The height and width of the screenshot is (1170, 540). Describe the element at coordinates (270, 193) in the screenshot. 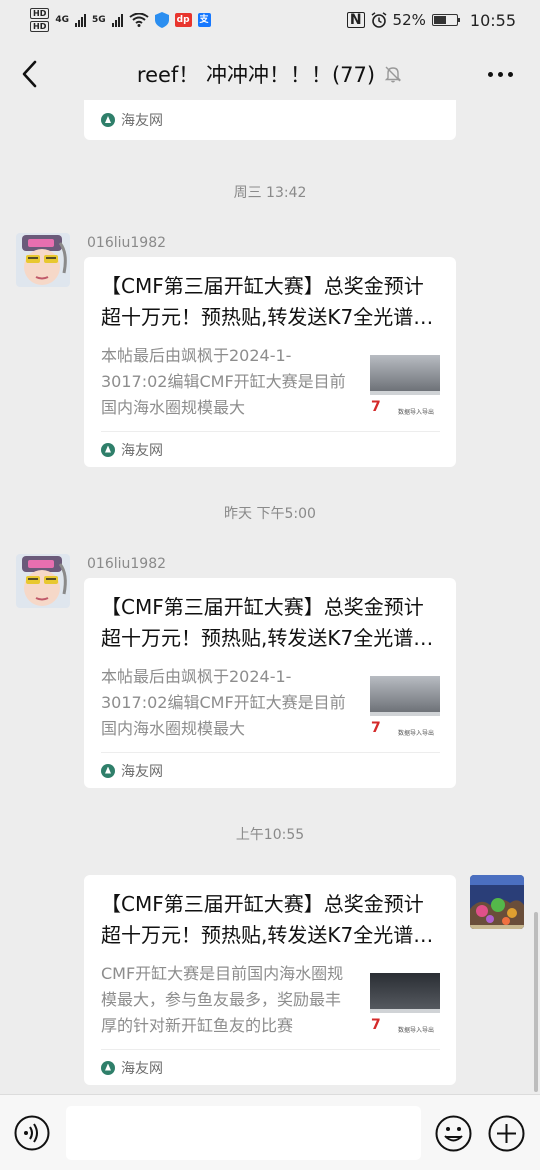

I see `time-divider: 周三 13:42` at that location.